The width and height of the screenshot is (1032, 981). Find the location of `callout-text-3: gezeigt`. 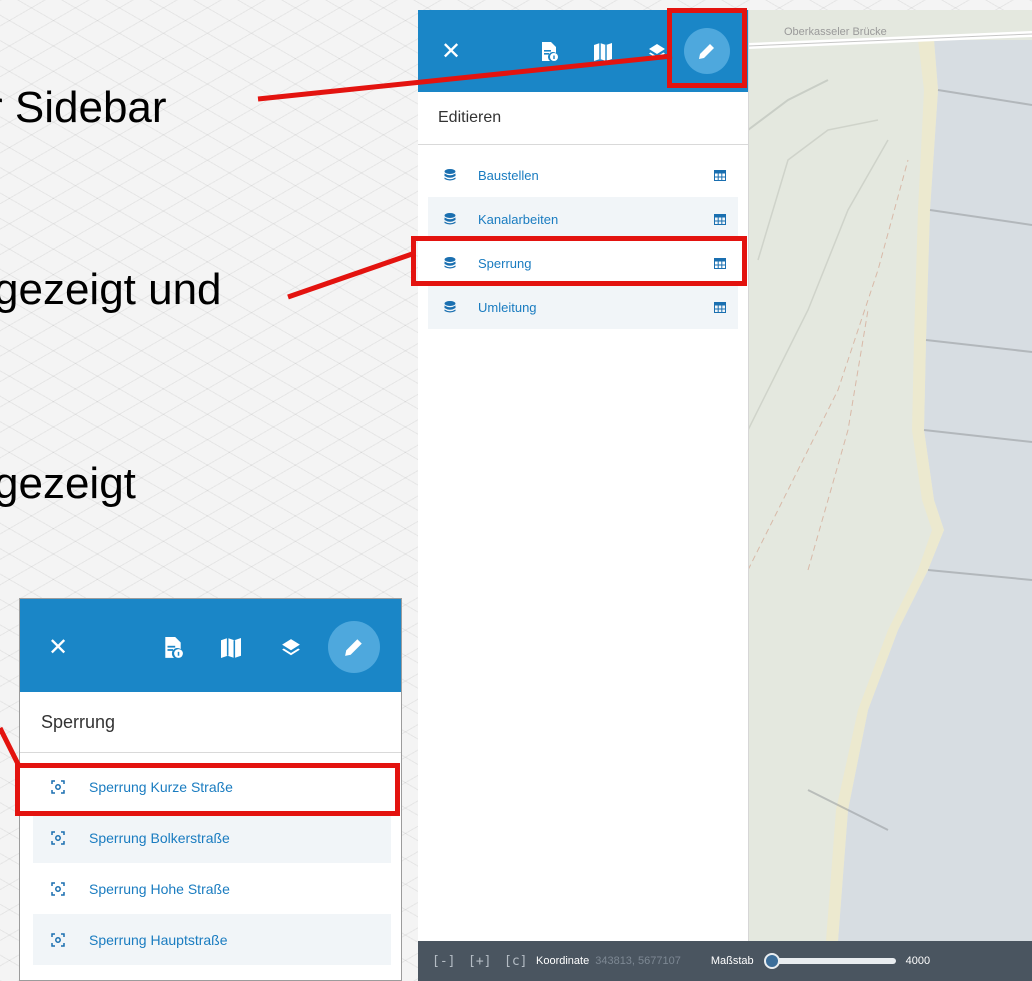

callout-text-3: gezeigt is located at coordinates (68, 483).